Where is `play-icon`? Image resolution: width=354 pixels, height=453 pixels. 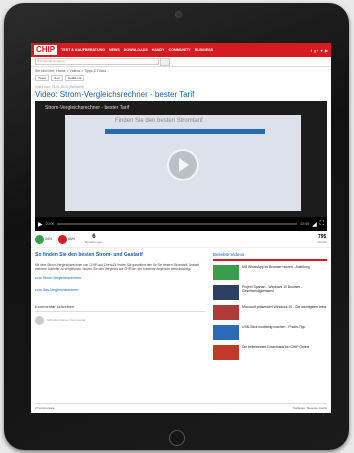 play-icon is located at coordinates (183, 165).